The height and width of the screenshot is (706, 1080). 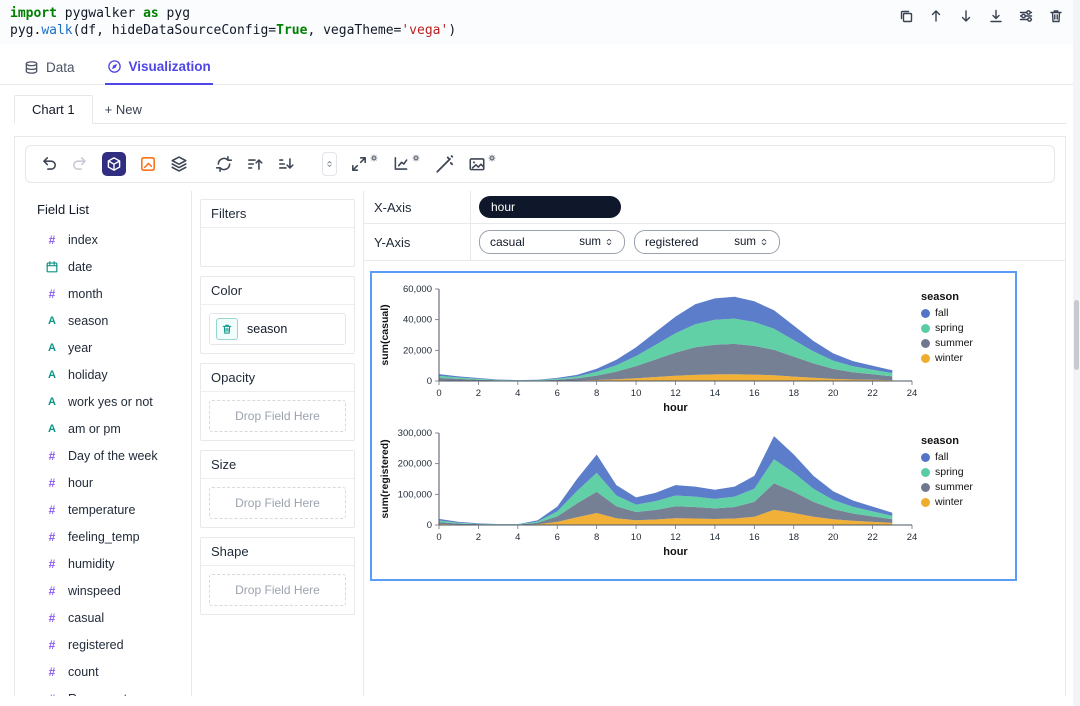 What do you see at coordinates (277, 247) in the screenshot?
I see `filters-dropzone` at bounding box center [277, 247].